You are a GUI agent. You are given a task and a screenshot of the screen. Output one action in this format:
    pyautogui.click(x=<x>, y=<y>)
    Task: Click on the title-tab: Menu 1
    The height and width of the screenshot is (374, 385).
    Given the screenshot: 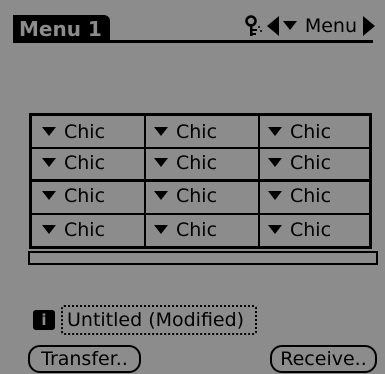 What is the action you would take?
    pyautogui.click(x=61, y=29)
    